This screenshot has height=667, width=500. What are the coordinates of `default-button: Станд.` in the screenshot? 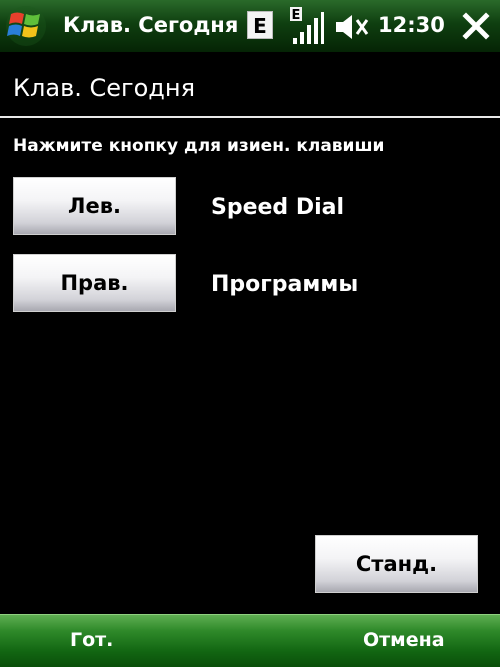 It's located at (396, 564).